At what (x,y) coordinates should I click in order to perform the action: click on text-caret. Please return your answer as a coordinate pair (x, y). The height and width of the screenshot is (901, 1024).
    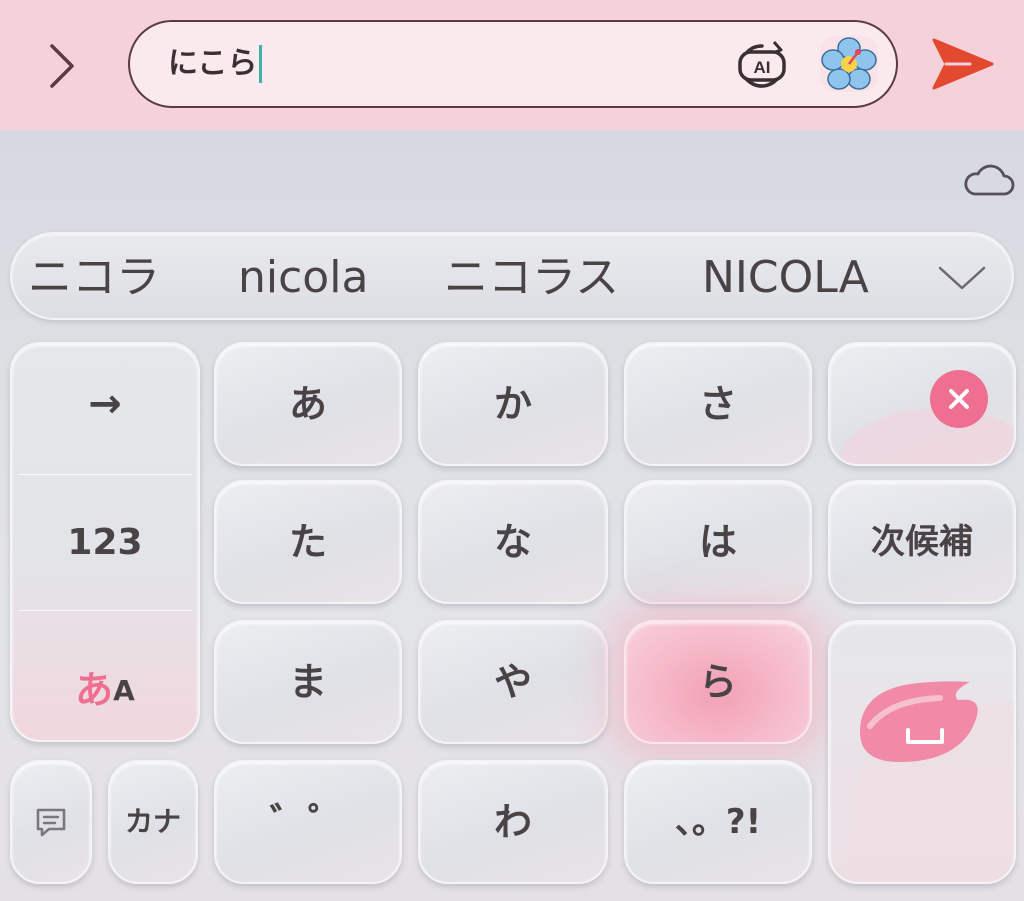
    Looking at the image, I should click on (261, 64).